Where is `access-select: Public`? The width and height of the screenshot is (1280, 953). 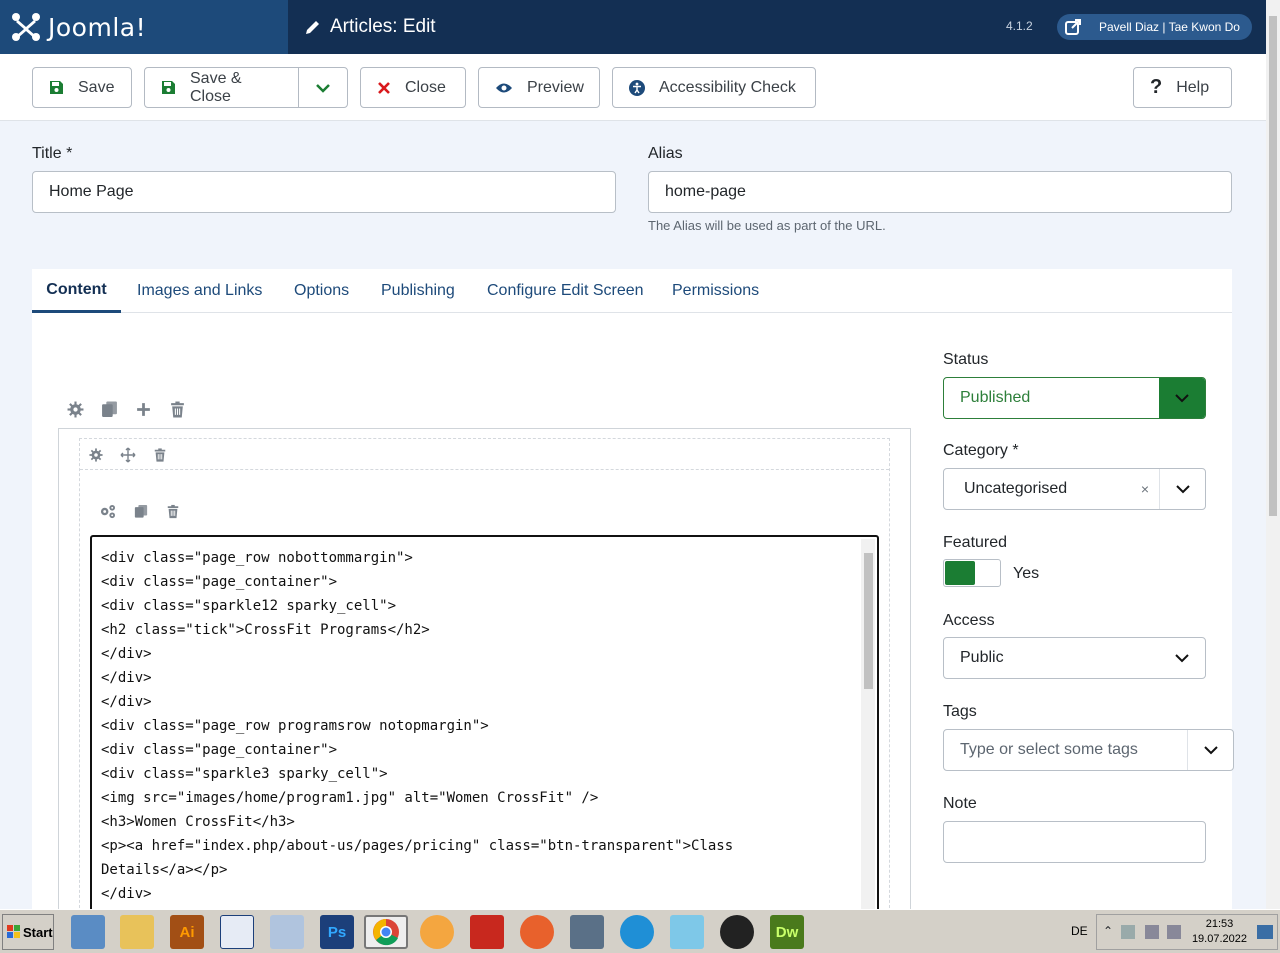
access-select: Public is located at coordinates (1074, 658).